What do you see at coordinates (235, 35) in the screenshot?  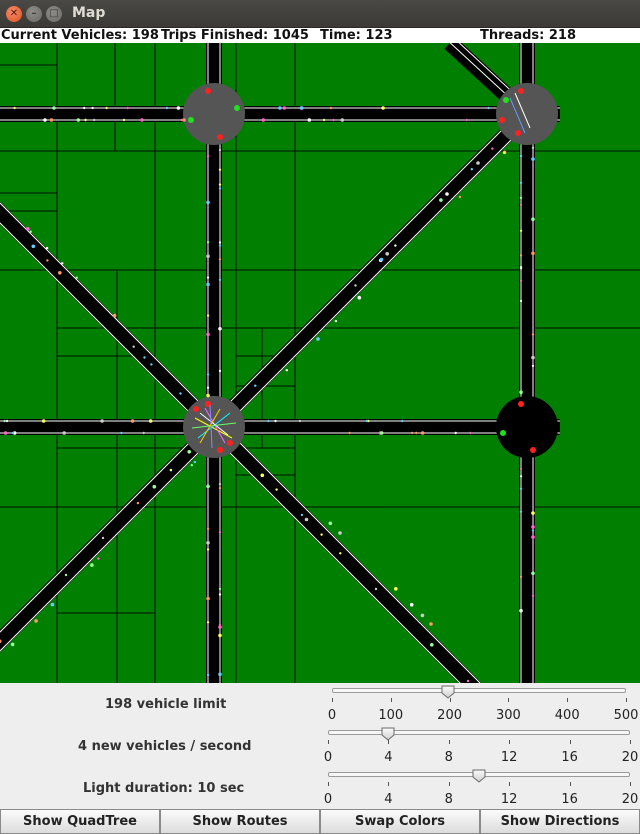 I see `trips-finished-text: Trips Finished: 1045` at bounding box center [235, 35].